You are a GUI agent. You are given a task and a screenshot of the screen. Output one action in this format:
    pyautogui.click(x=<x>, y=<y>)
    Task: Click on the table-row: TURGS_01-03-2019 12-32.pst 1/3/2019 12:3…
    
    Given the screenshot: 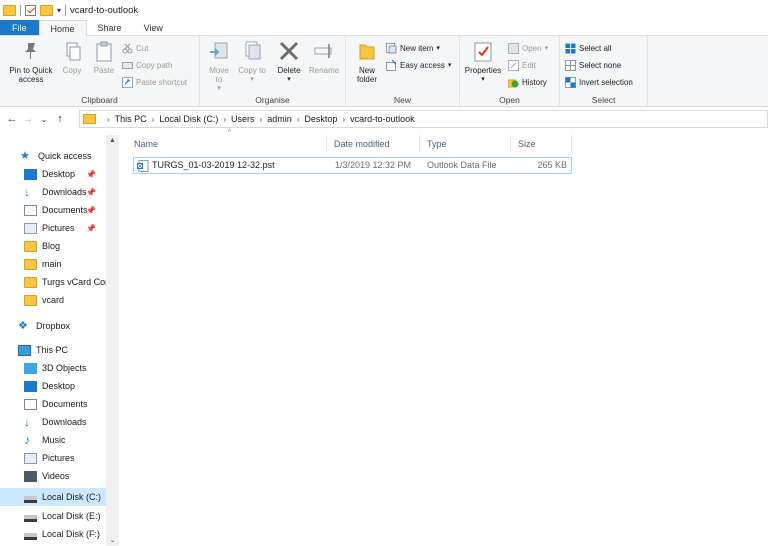 What is the action you would take?
    pyautogui.click(x=352, y=165)
    